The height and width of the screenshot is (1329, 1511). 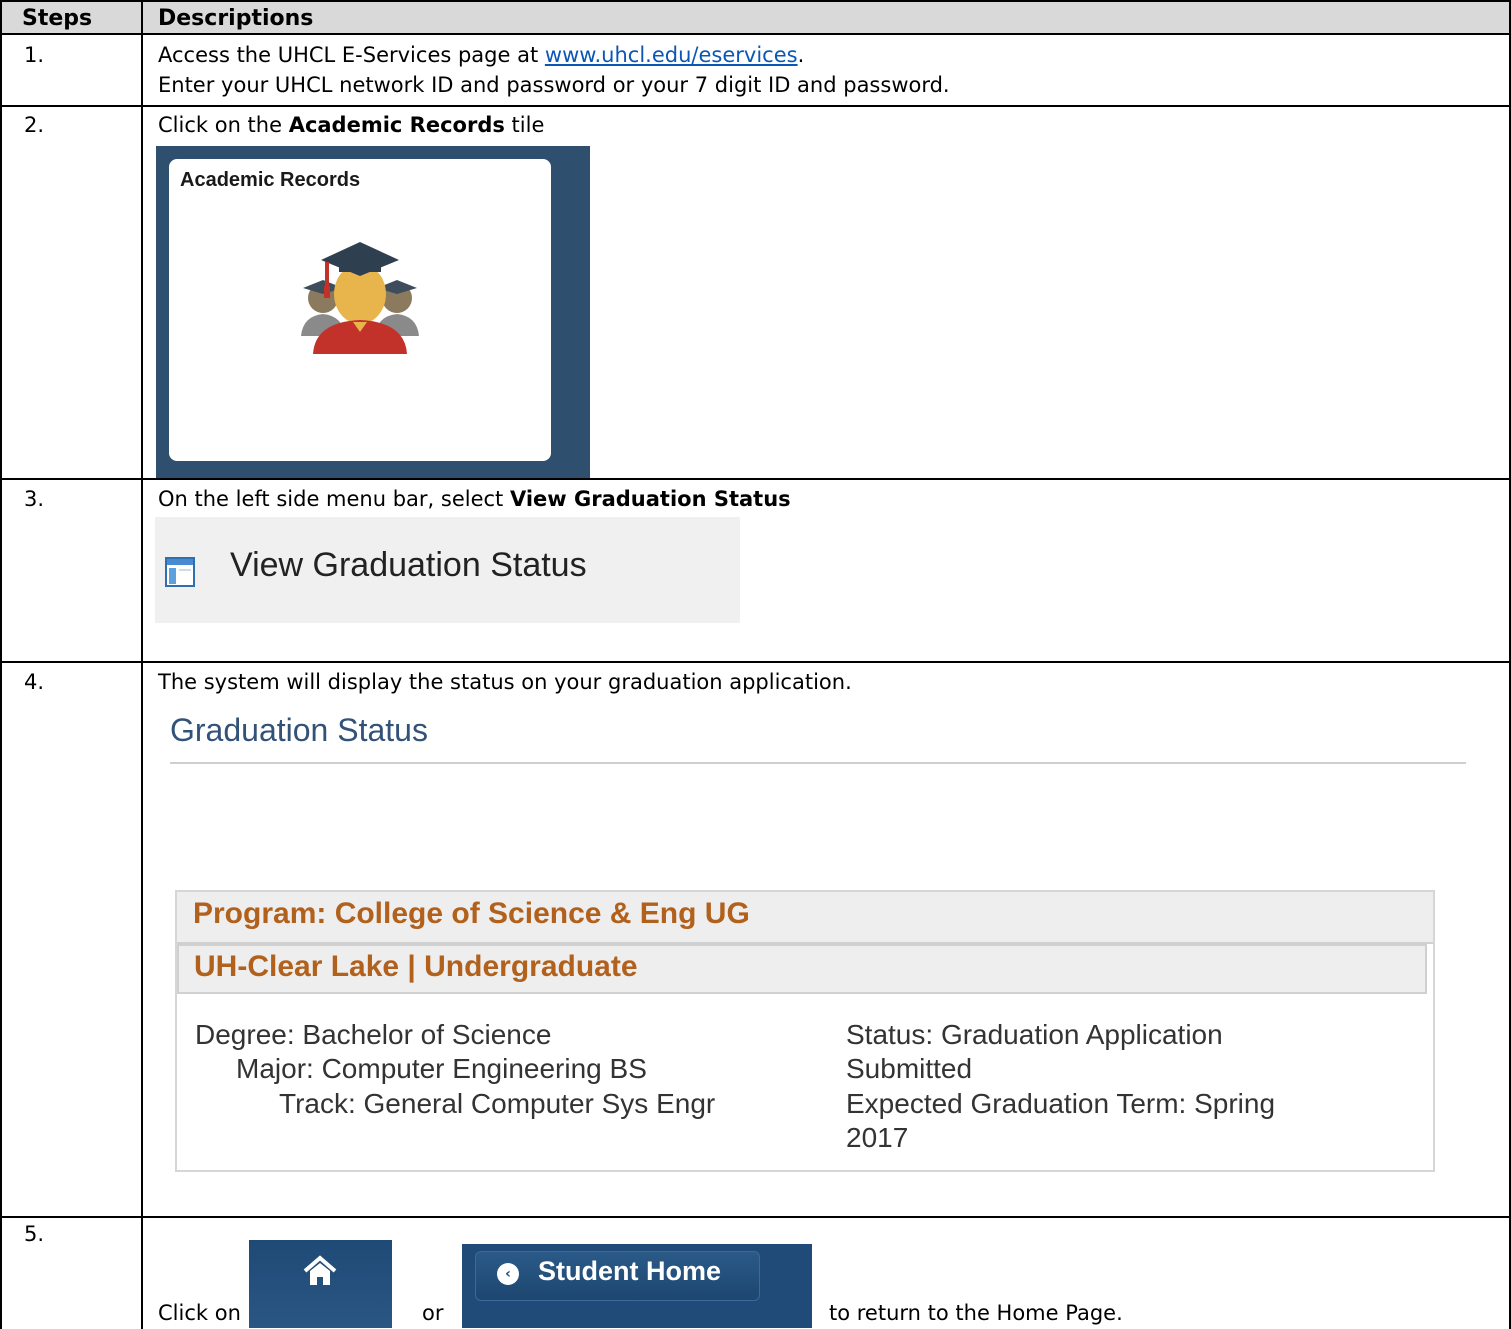 I want to click on header-descriptions: Descriptions, so click(x=236, y=18).